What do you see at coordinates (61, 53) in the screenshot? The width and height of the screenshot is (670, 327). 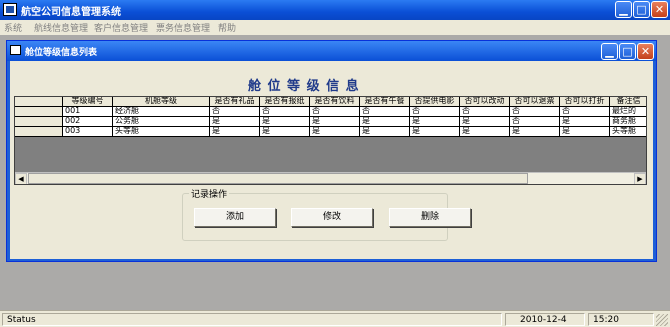 I see `child-window-title: 舱位等级信息列表` at bounding box center [61, 53].